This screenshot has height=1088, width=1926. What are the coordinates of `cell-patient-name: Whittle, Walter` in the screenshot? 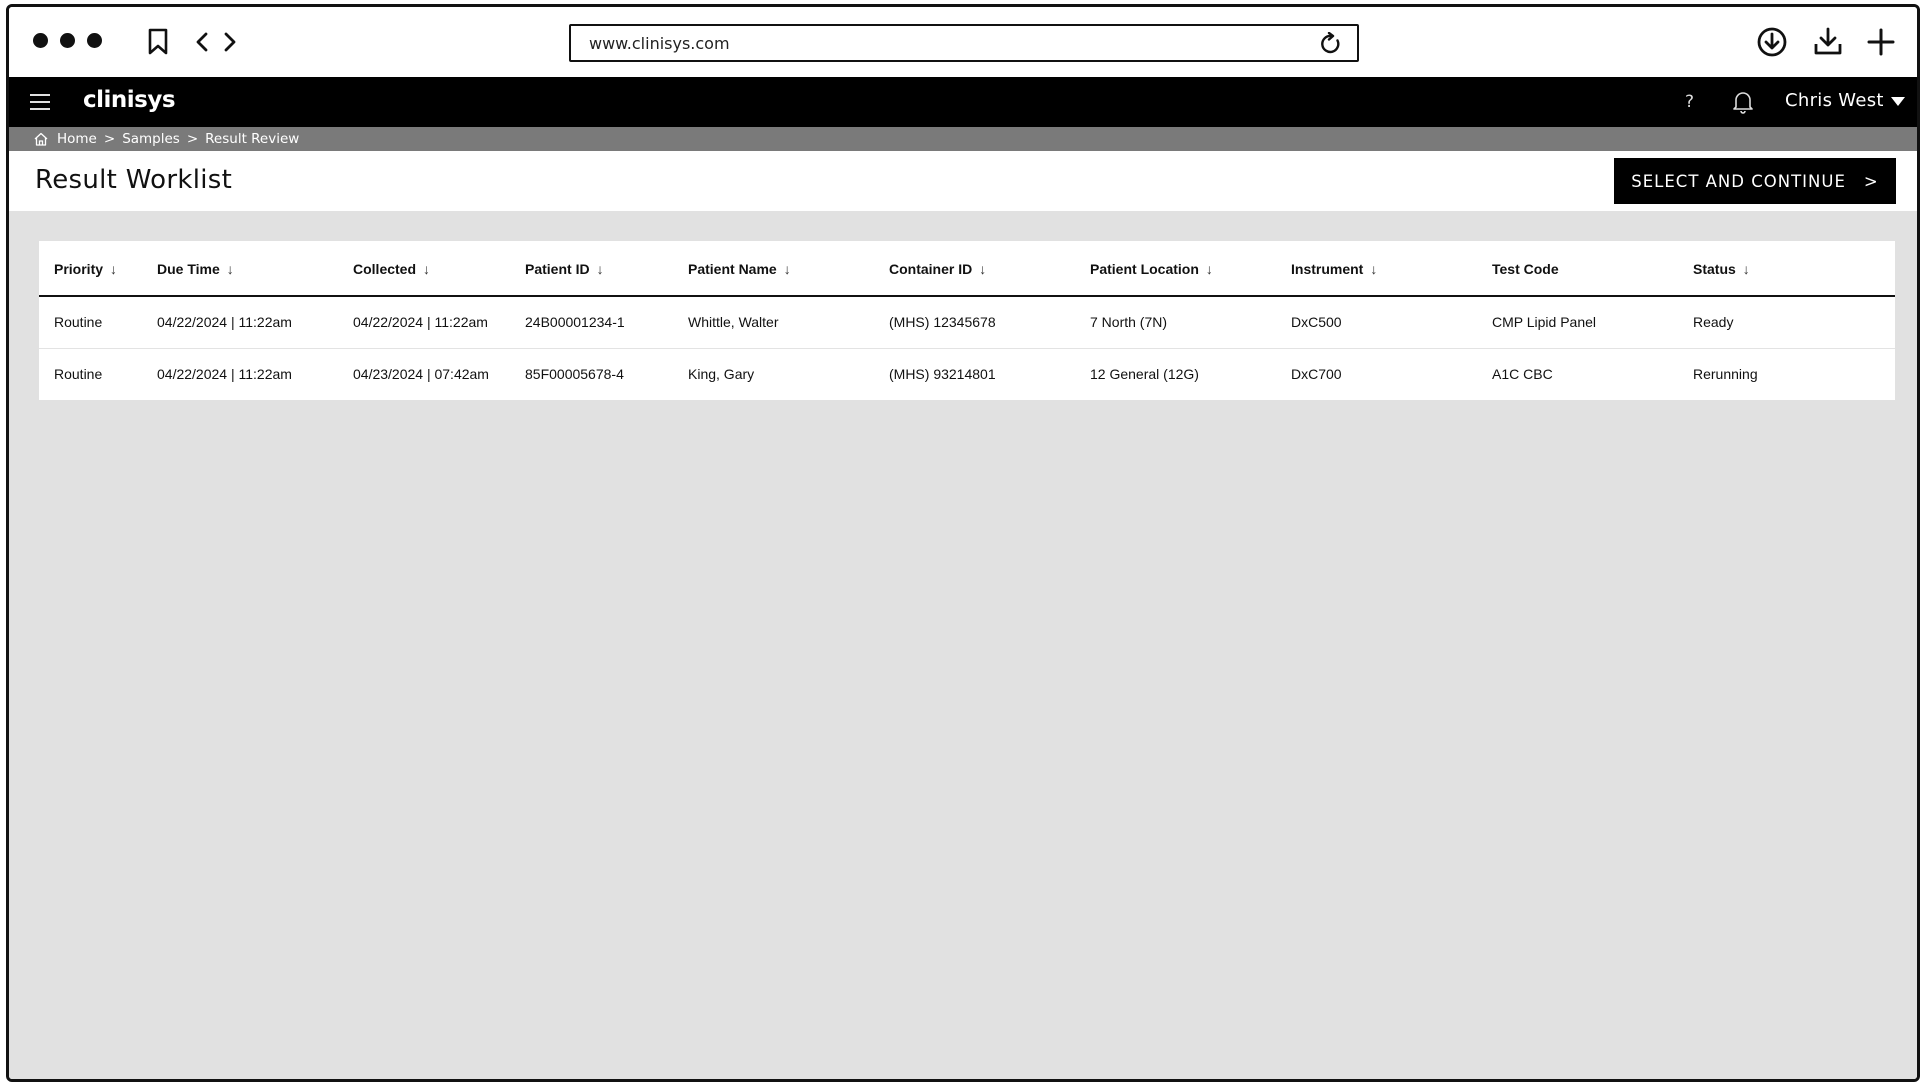 It's located at (788, 322).